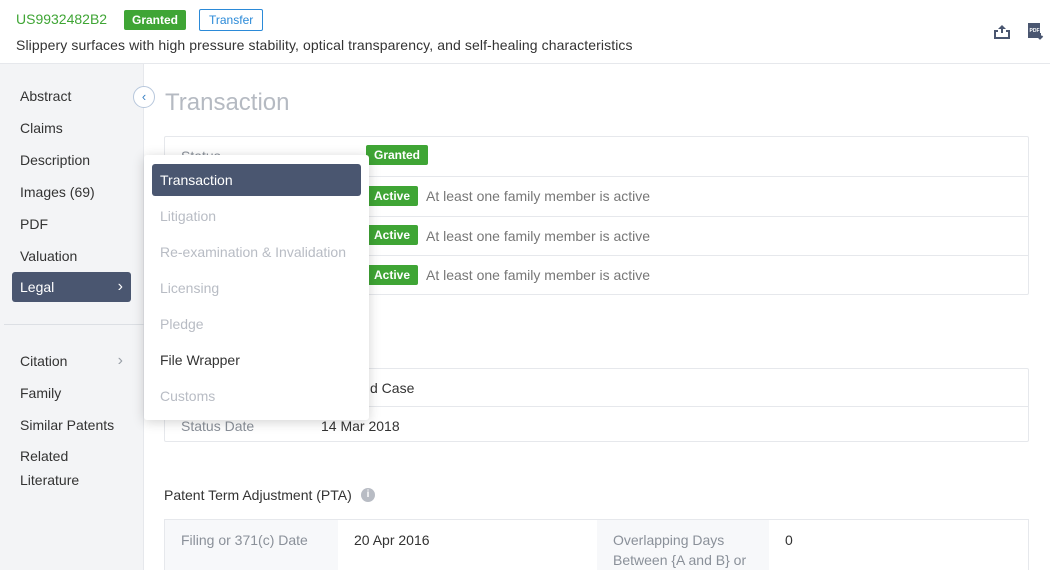 Image resolution: width=1050 pixels, height=570 pixels. I want to click on menu-item-licensing: Licensing, so click(256, 288).